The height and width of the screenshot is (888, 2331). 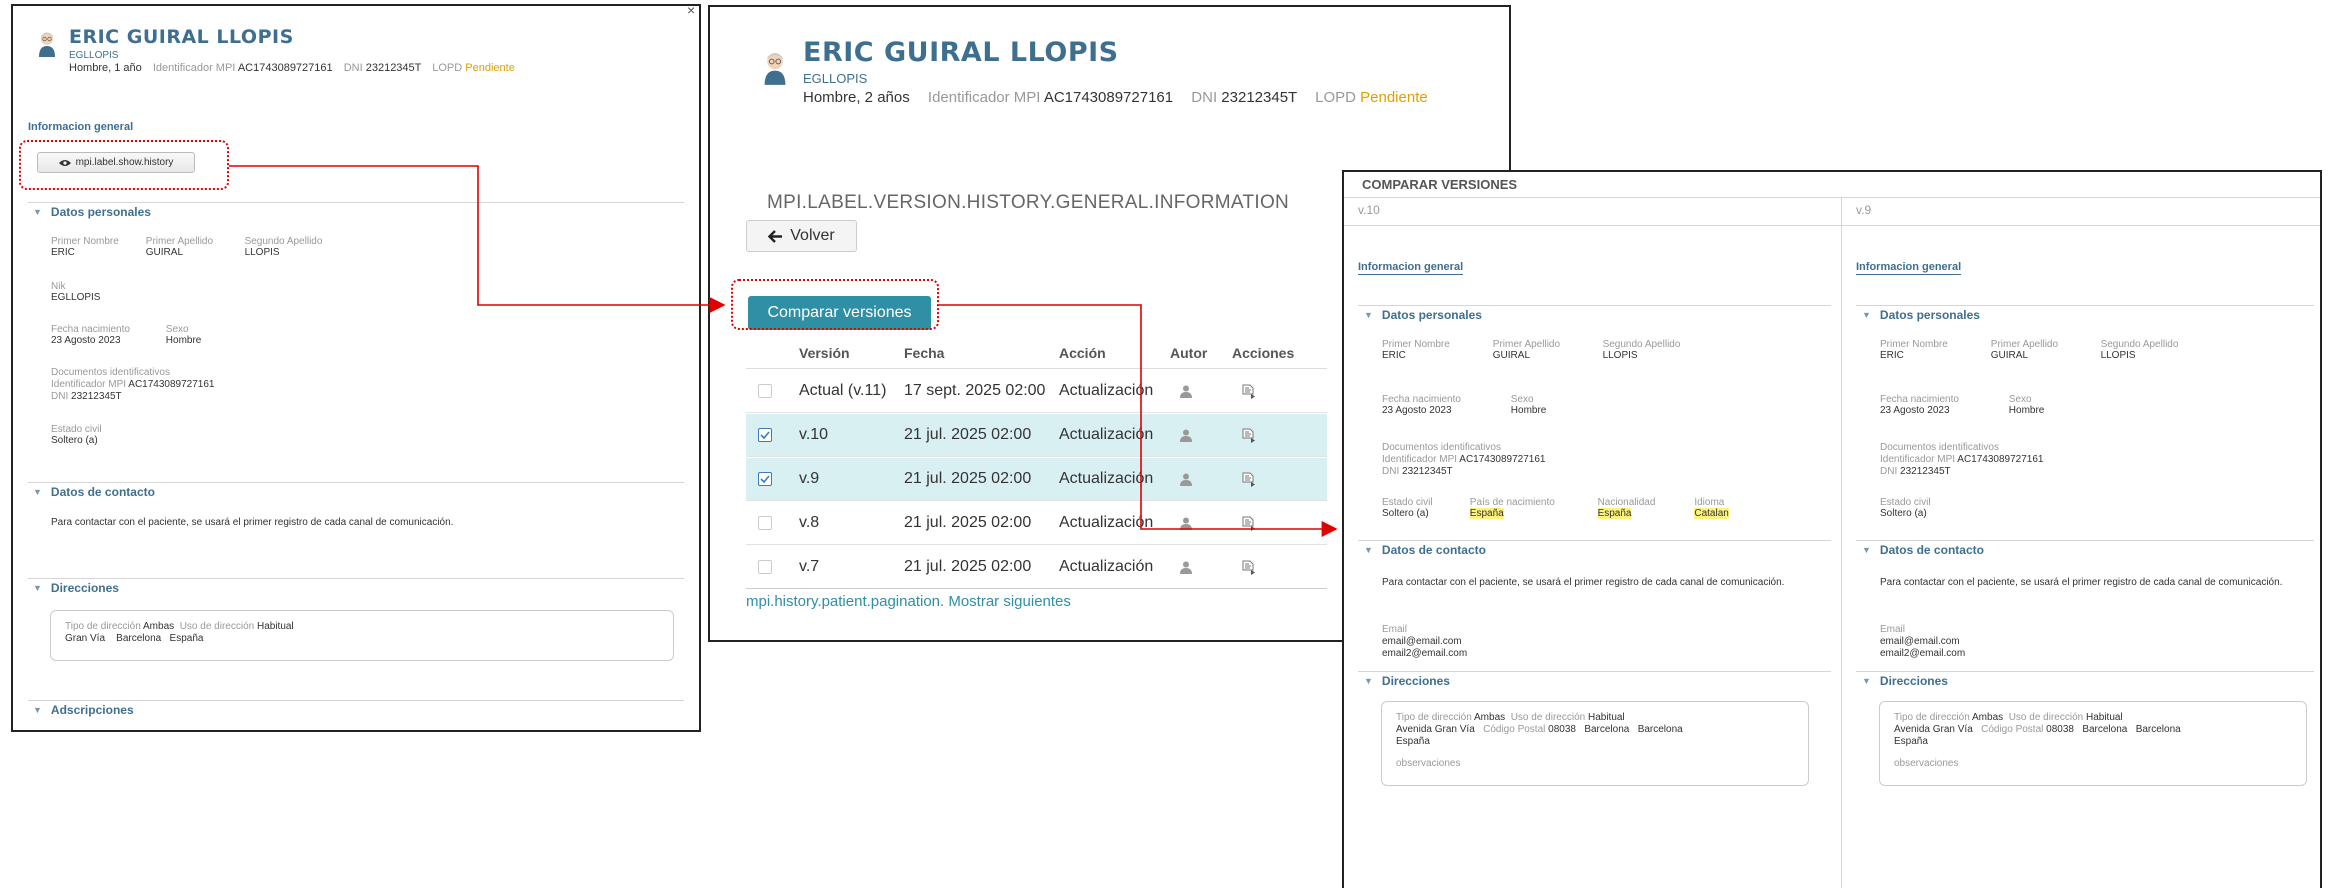 What do you see at coordinates (1189, 352) in the screenshot?
I see `col-author: Autor` at bounding box center [1189, 352].